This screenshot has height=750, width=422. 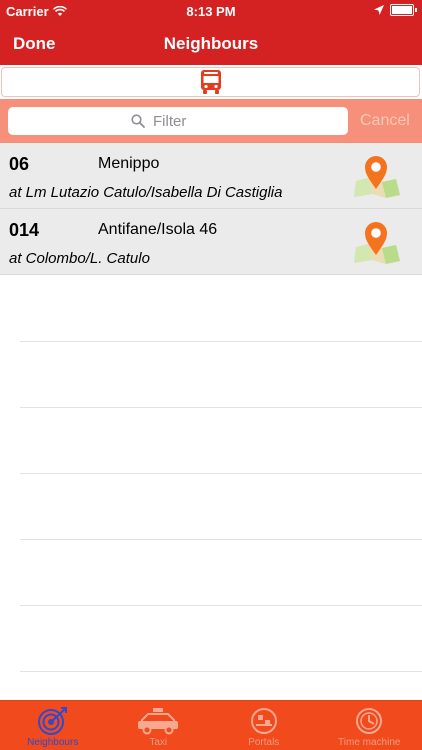 I want to click on tab-label: Neighbours, so click(x=53, y=742).